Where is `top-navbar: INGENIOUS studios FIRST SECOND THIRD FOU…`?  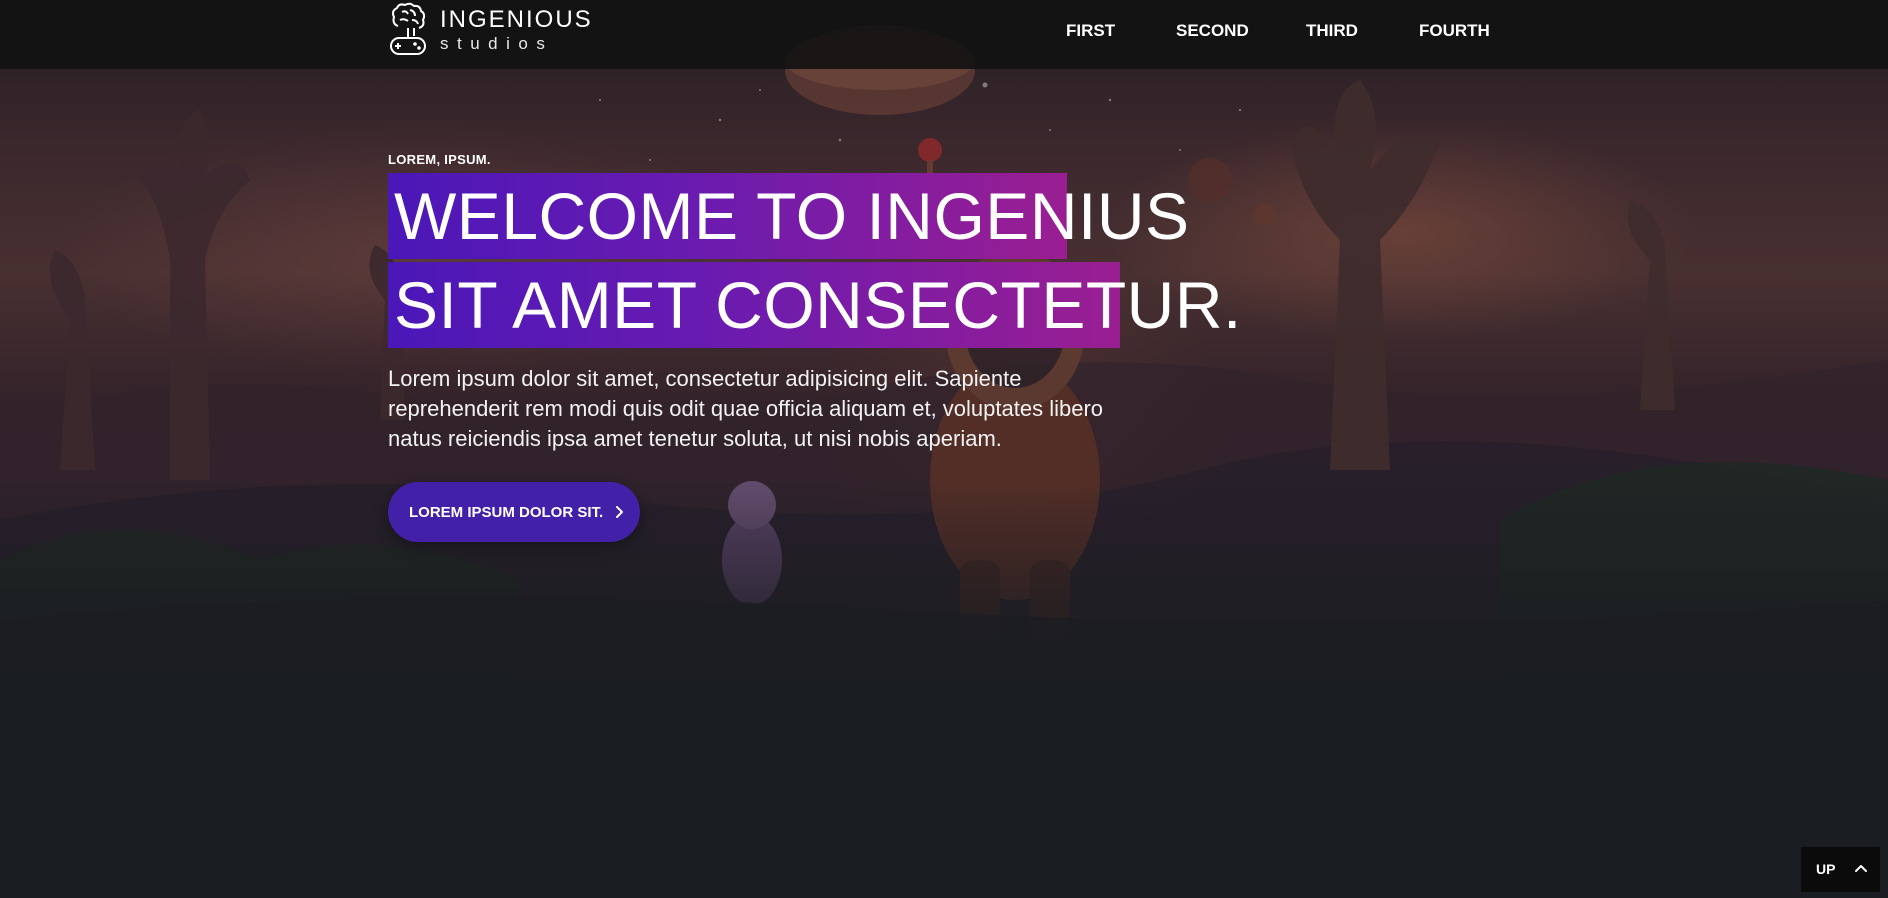 top-navbar: INGENIOUS studios FIRST SECOND THIRD FOU… is located at coordinates (944, 34).